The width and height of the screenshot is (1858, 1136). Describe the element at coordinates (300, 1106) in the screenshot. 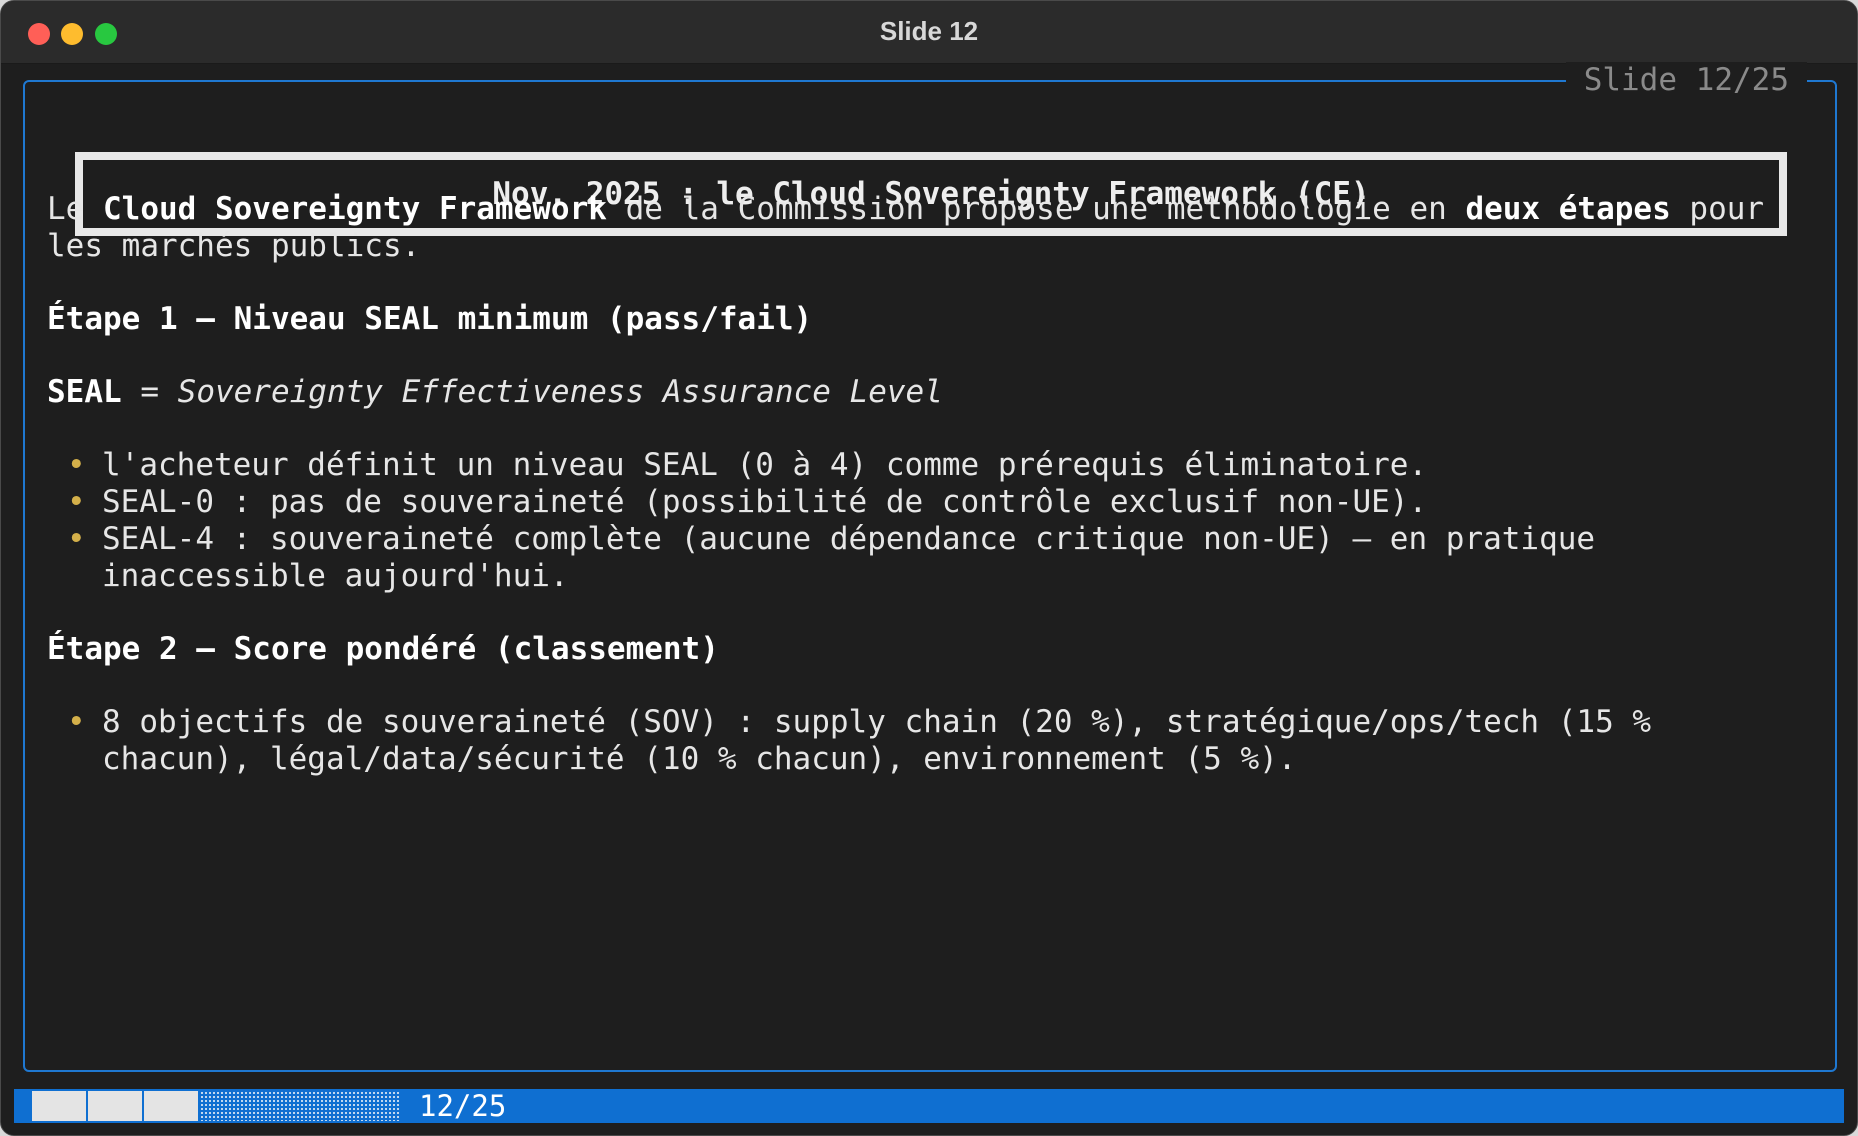

I see `progress-partial-segment` at that location.